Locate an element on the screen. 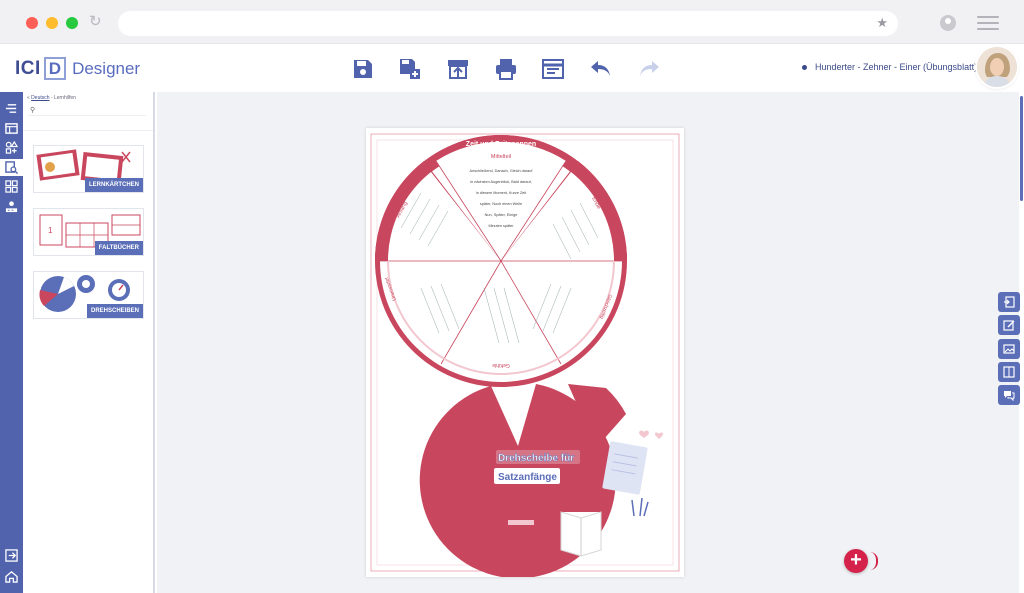  user-avatar is located at coordinates (997, 67).